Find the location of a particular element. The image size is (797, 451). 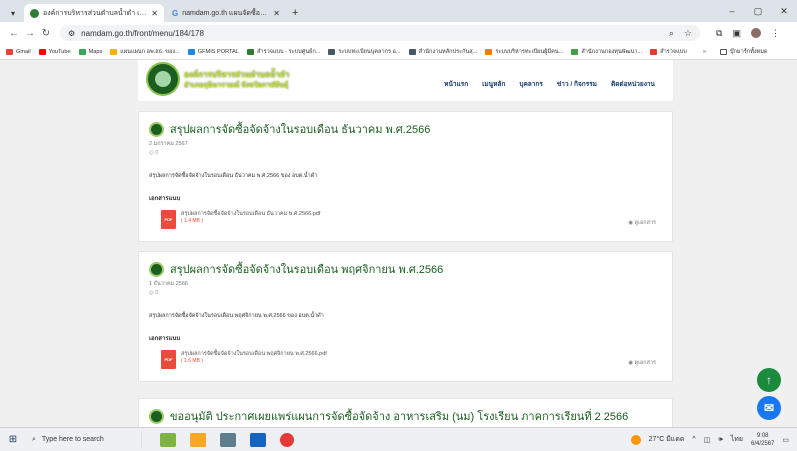

post-views: ◎ 0 is located at coordinates (154, 153).